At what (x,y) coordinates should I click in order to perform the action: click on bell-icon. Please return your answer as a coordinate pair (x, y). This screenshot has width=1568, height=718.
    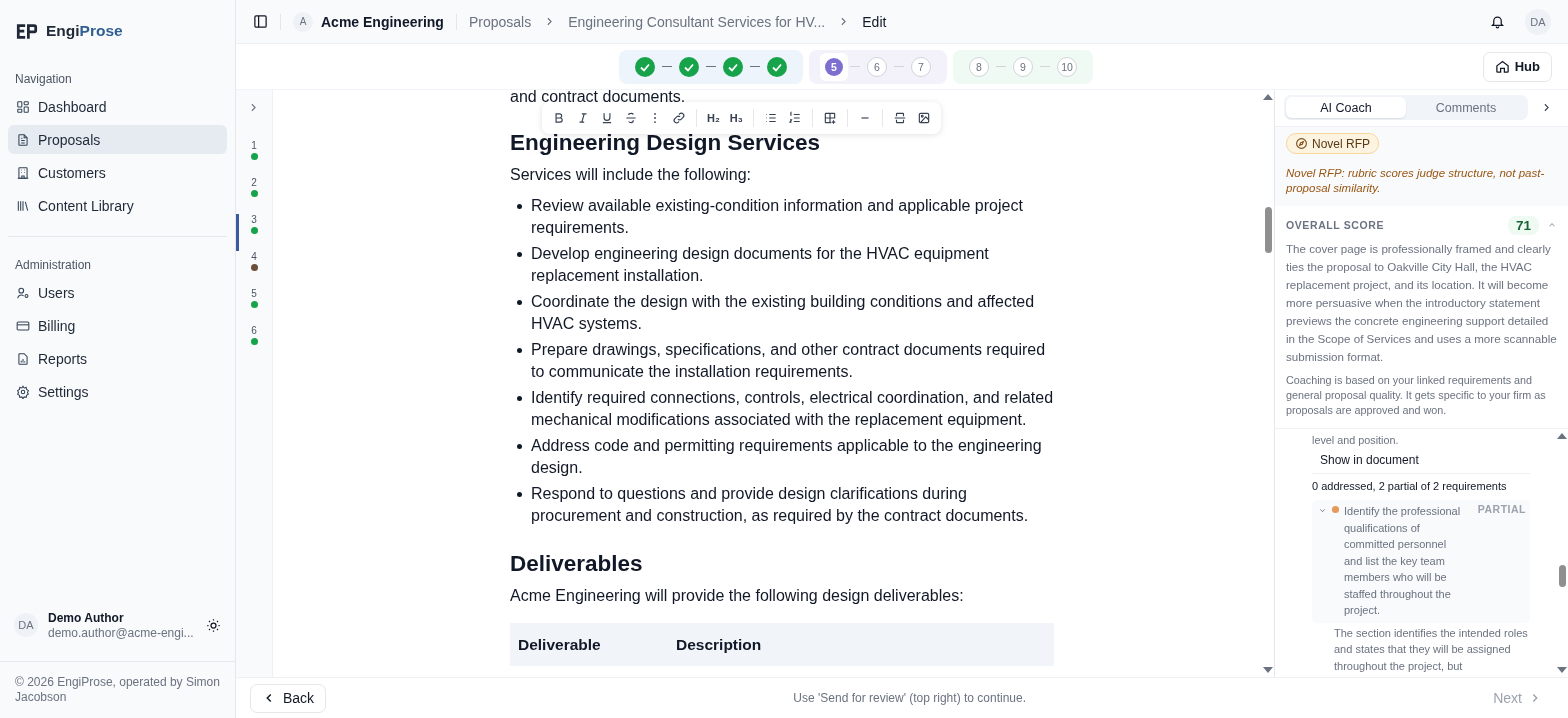
    Looking at the image, I should click on (1497, 21).